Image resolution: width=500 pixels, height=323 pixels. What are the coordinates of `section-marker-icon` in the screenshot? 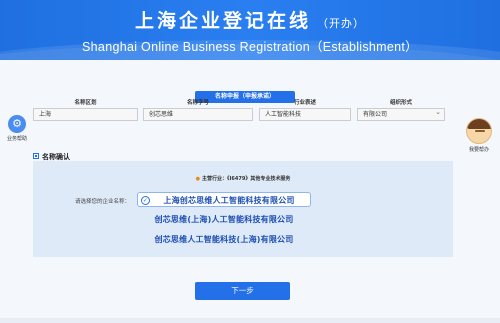 It's located at (36, 156).